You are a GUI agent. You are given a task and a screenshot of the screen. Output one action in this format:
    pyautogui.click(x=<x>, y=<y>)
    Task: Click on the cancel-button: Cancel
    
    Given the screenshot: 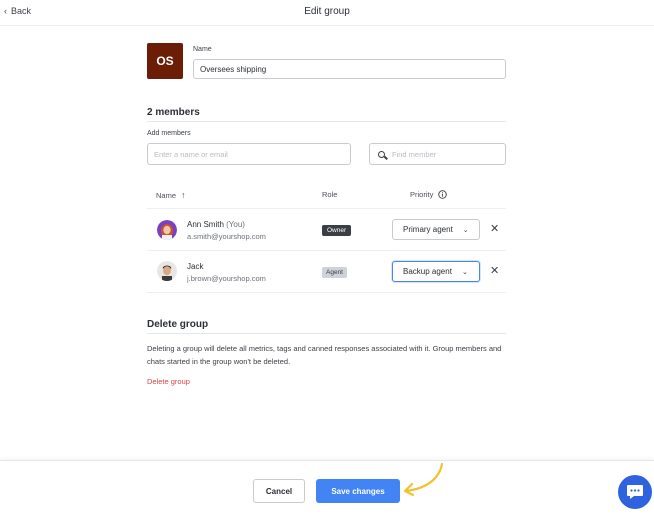 What is the action you would take?
    pyautogui.click(x=279, y=491)
    